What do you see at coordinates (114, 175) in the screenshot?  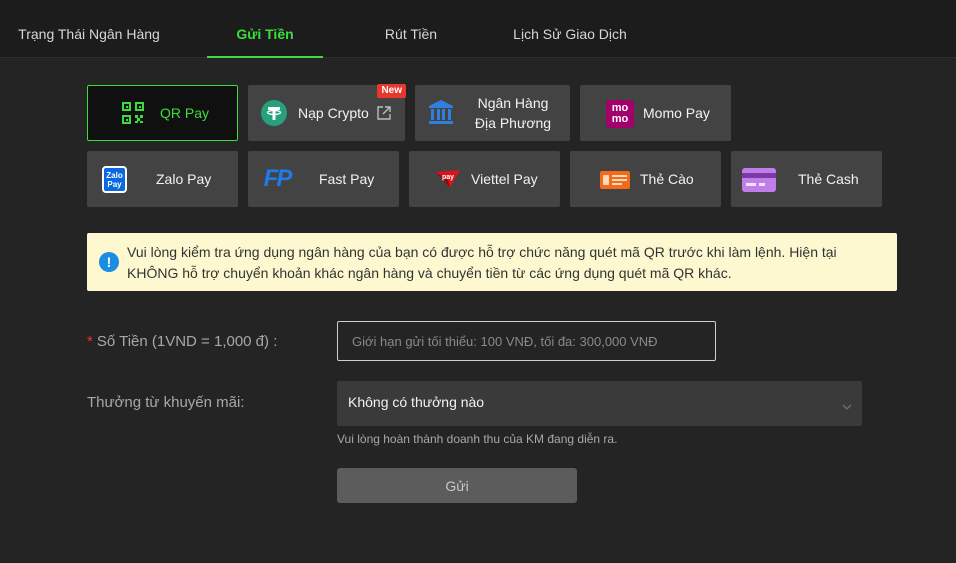 I see `zalo-icon-text-top: Zalo` at bounding box center [114, 175].